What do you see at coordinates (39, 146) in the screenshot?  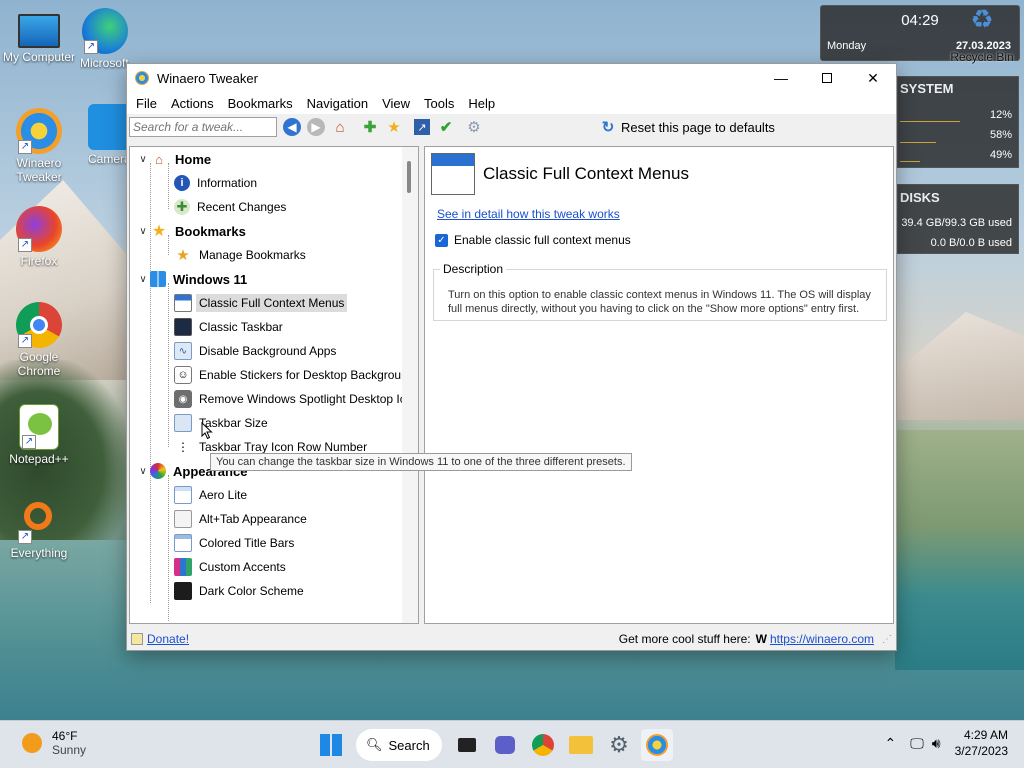 I see `desktop-icon-winaero-tweaker: ↗ Winaero Tweaker` at bounding box center [39, 146].